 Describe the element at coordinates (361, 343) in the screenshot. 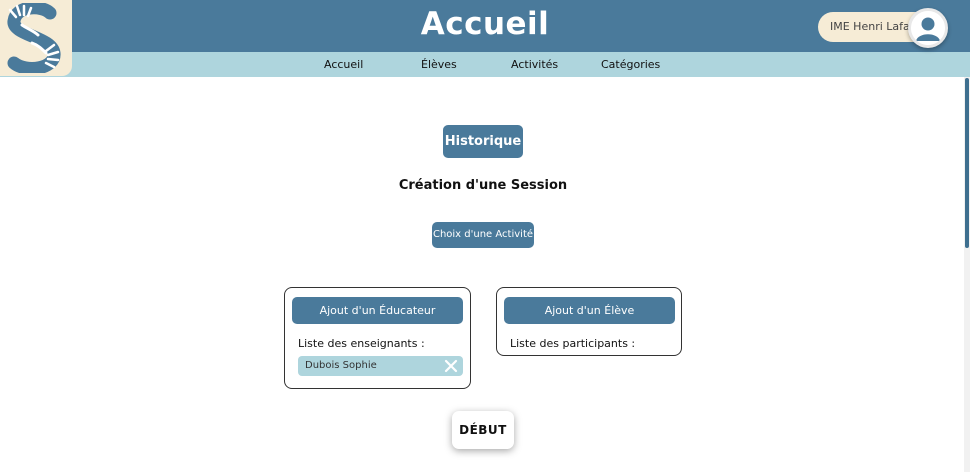

I see `teachers-list-label: Liste des enseignants :` at that location.